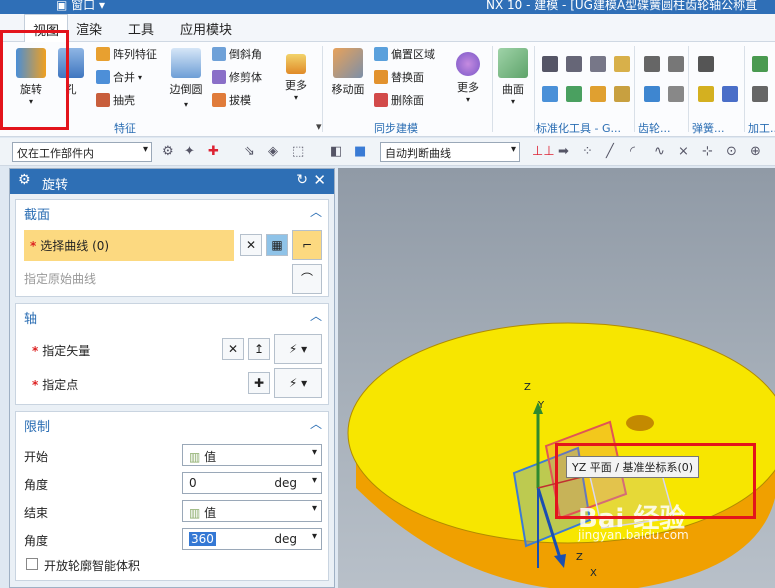  Describe the element at coordinates (307, 245) in the screenshot. I see `draw-section-button: ⌐` at that location.